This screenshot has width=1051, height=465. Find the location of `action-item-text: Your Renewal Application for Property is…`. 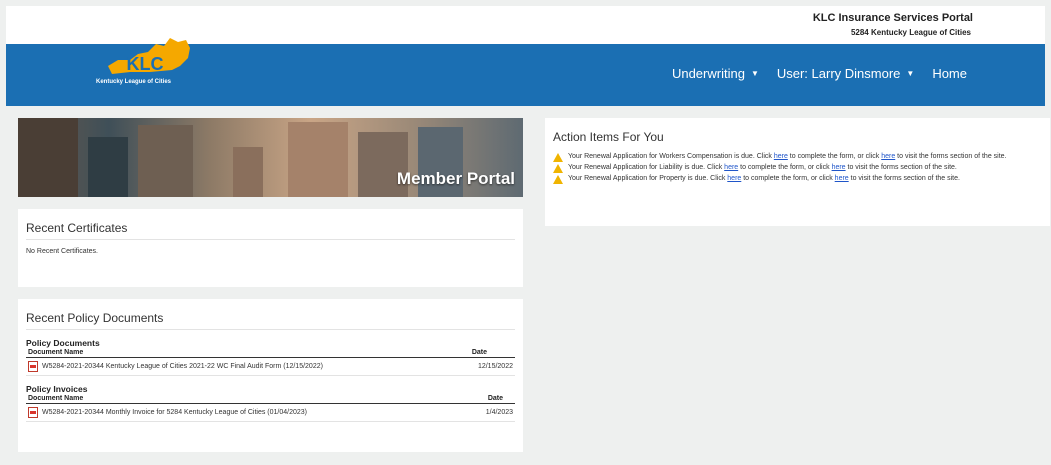

action-item-text: Your Renewal Application for Property is… is located at coordinates (764, 179).